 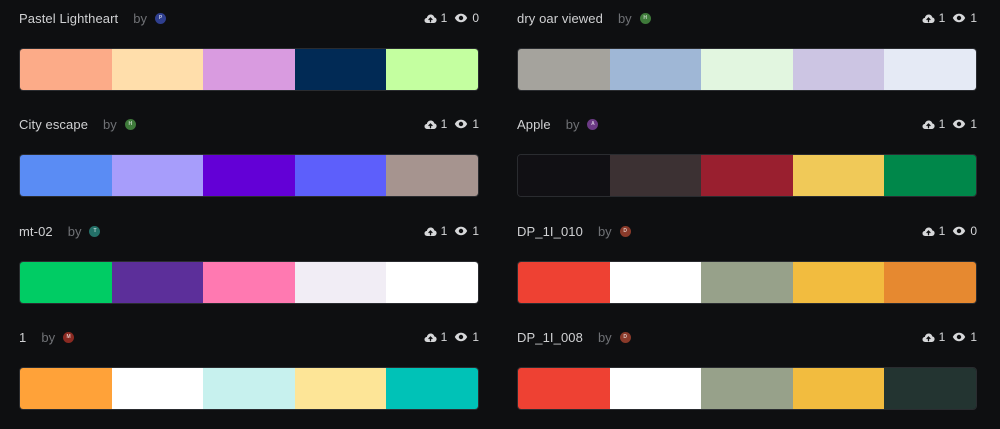 I want to click on palette-name: dry oar viewed, so click(x=560, y=18).